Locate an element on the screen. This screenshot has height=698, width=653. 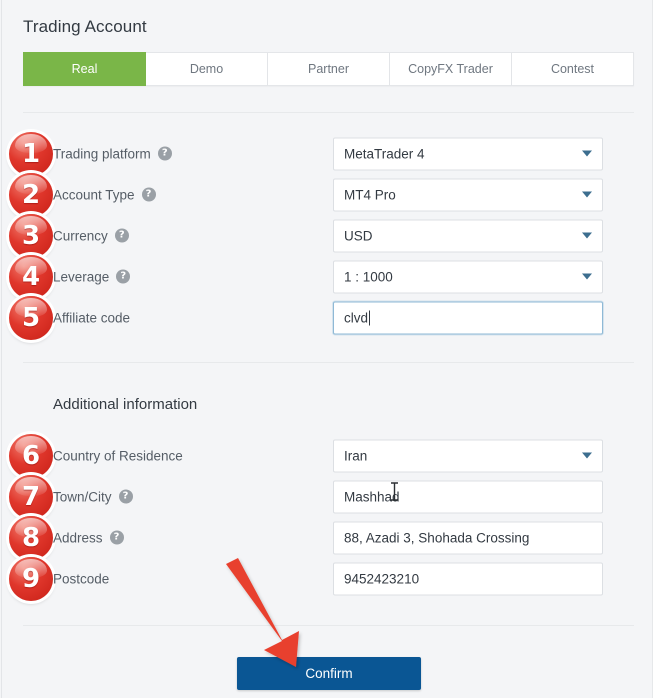
row-trading-platform: 1 Trading platform ? MetaTrader 4 is located at coordinates (327, 153).